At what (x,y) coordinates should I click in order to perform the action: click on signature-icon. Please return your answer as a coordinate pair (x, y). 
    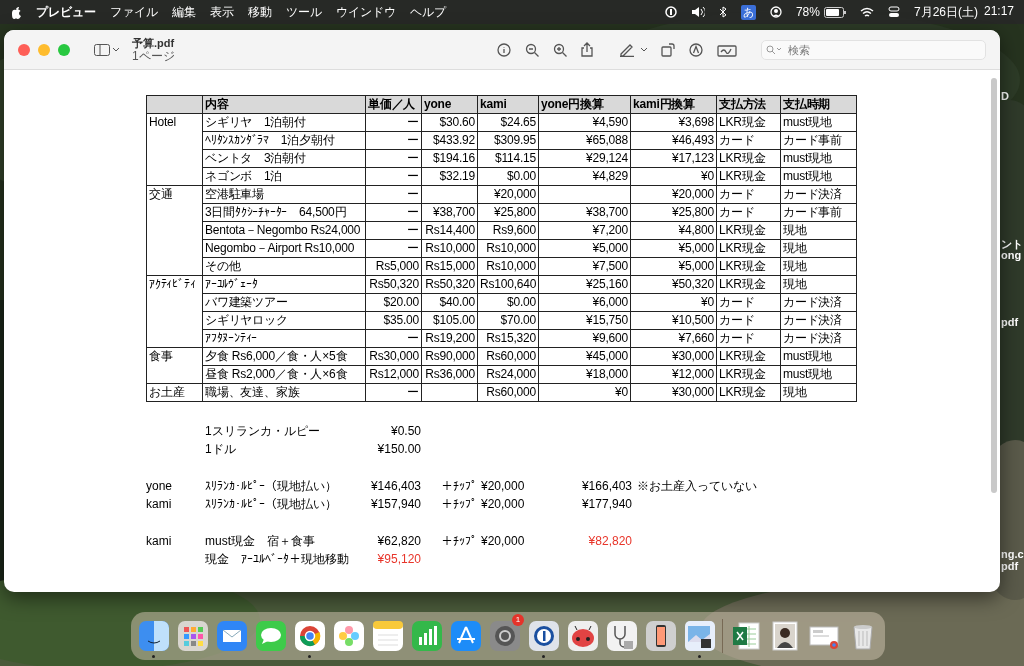
    Looking at the image, I should click on (727, 49).